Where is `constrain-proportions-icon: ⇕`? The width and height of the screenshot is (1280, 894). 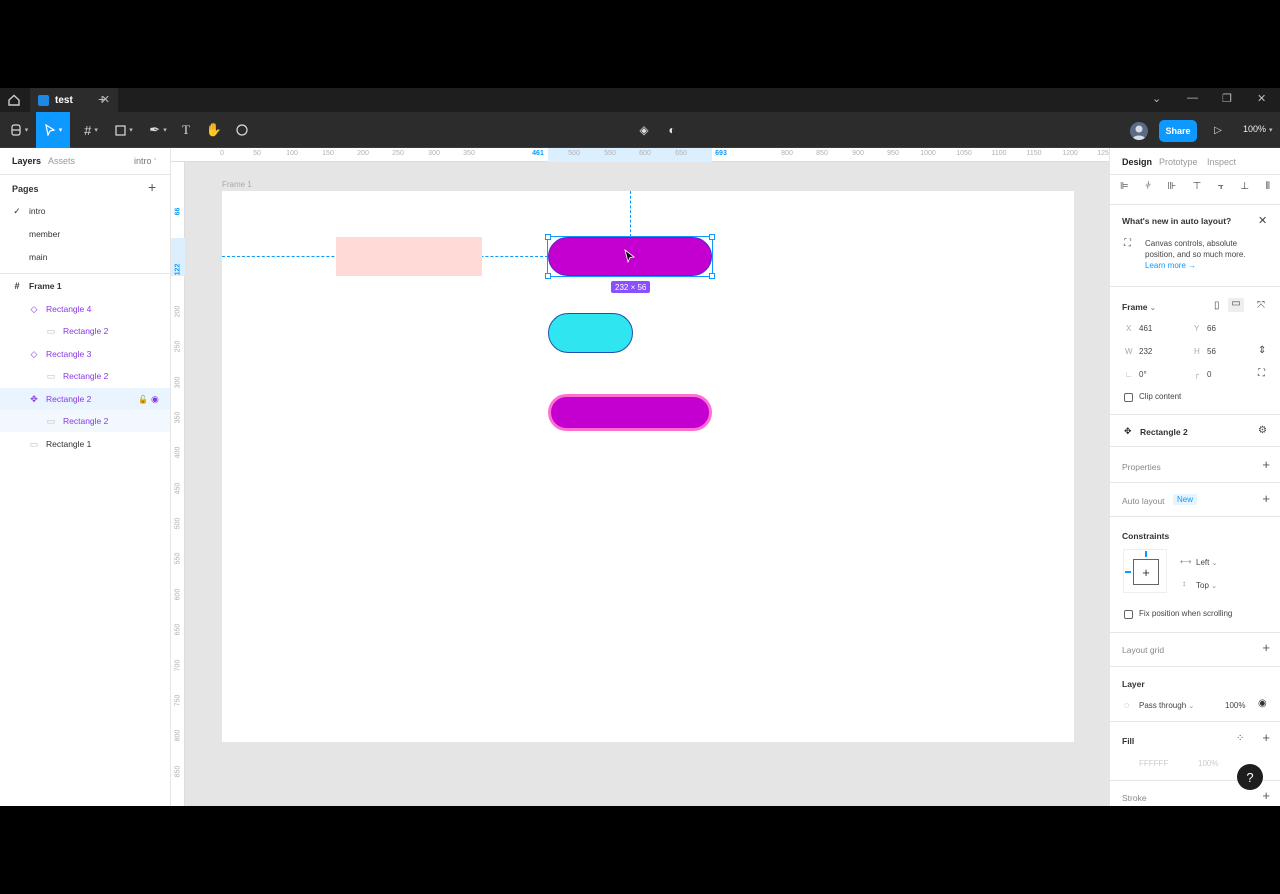
constrain-proportions-icon: ⇕ is located at coordinates (1262, 350).